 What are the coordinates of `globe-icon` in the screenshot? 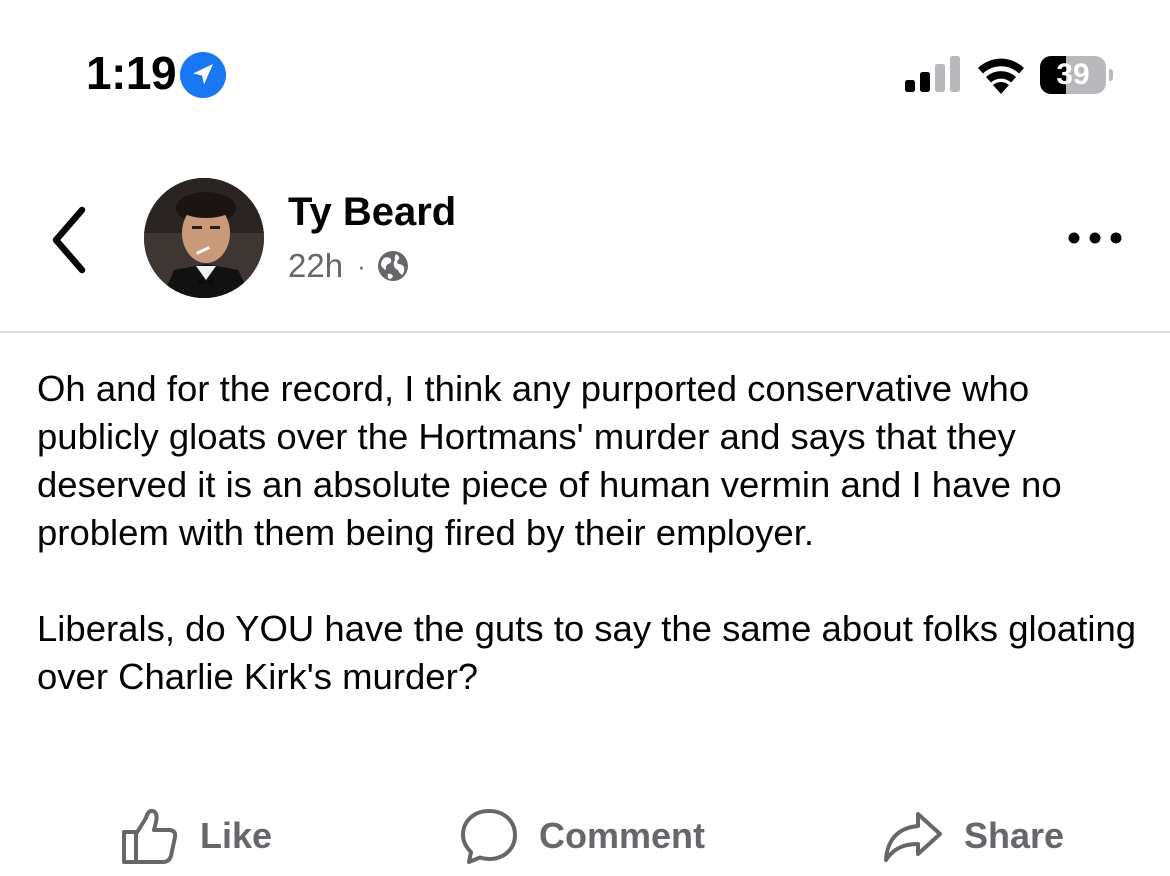 It's located at (392, 266).